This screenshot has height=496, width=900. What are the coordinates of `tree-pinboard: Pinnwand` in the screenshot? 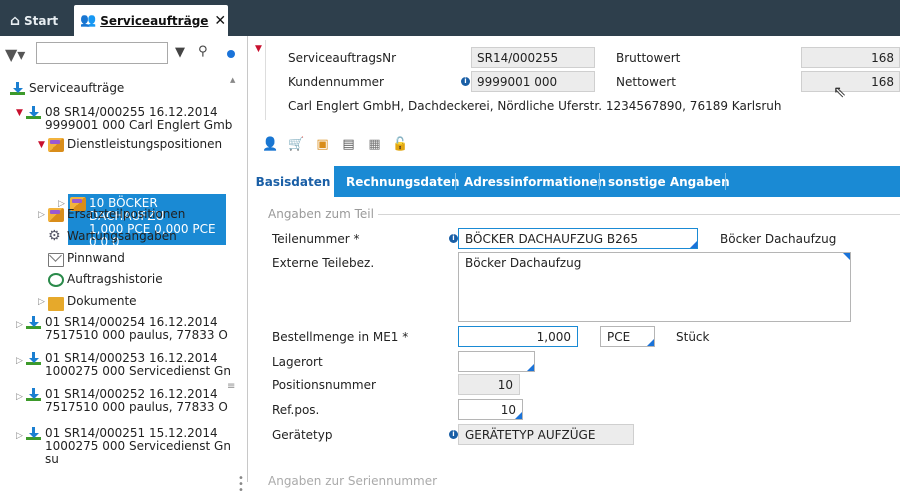 It's located at (86, 259).